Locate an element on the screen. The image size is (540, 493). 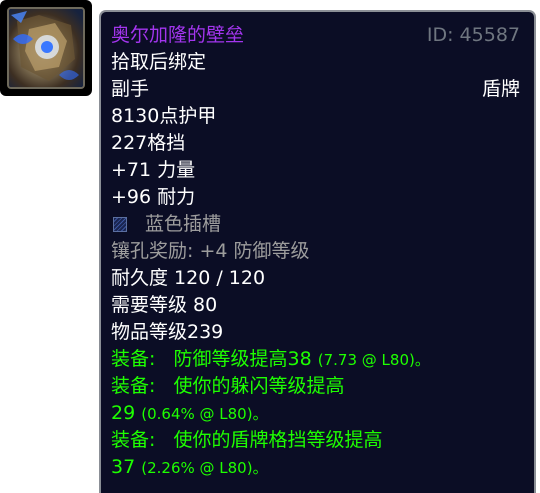
equip-text: 使你的躲闪等级提高 is located at coordinates (259, 386).